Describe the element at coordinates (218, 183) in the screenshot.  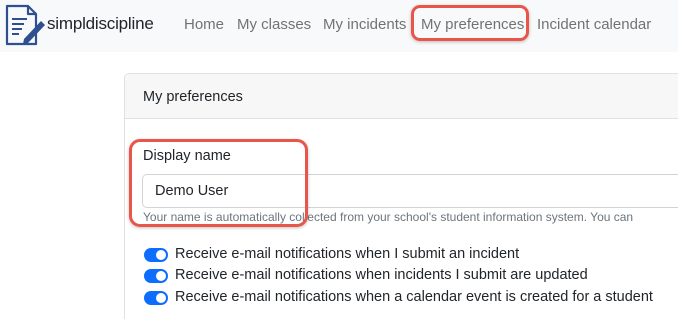
I see `display-name-highlight` at that location.